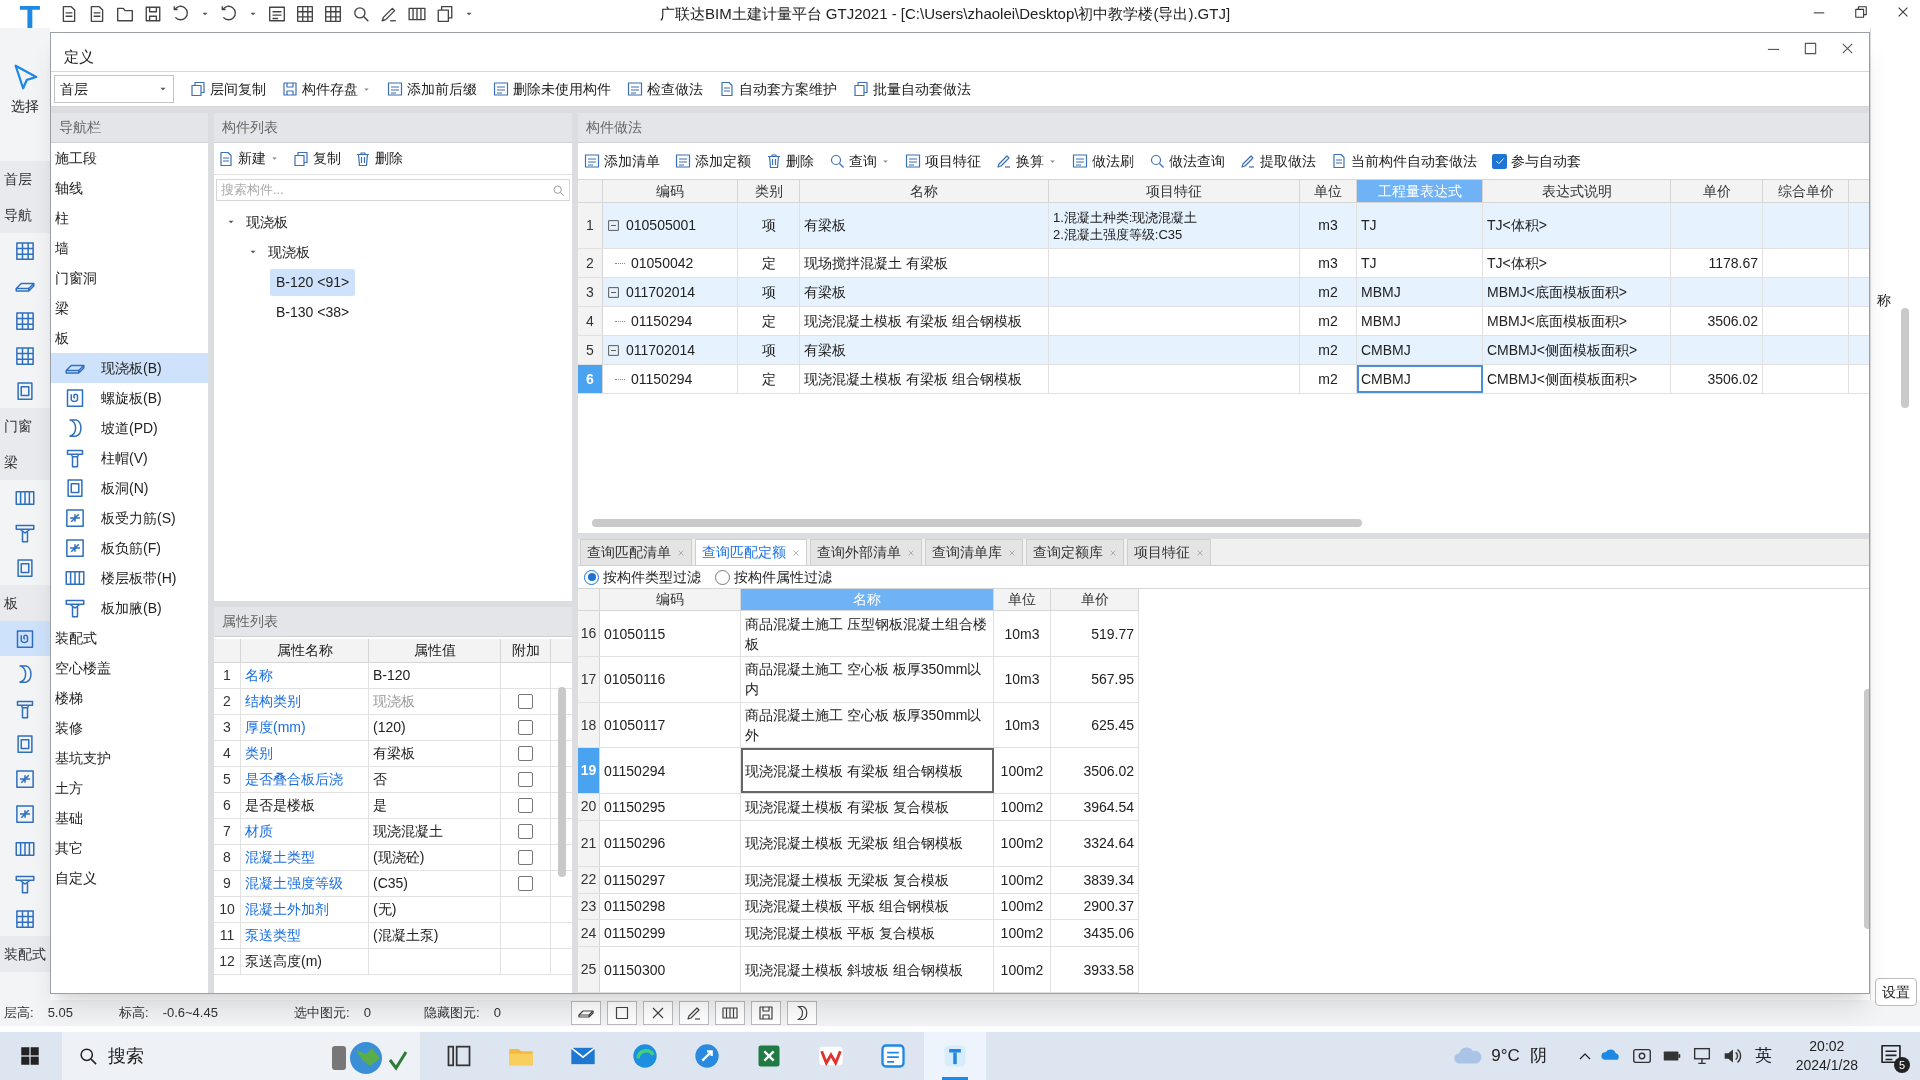 The image size is (1920, 1080). What do you see at coordinates (1717, 191) in the screenshot?
I see `column-header: 单价` at bounding box center [1717, 191].